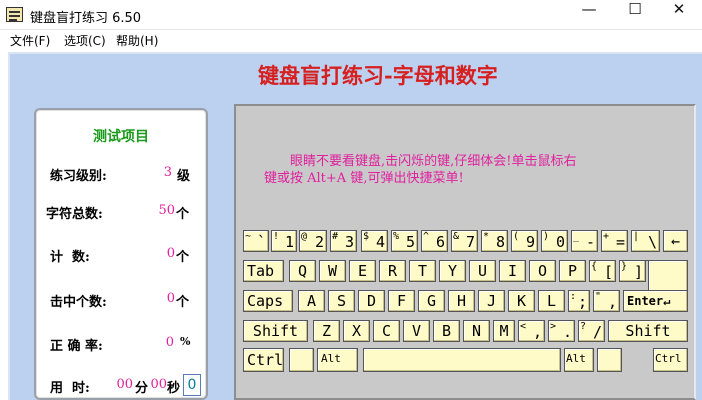 The height and width of the screenshot is (400, 702). Describe the element at coordinates (591, 331) in the screenshot. I see `key-slash: ? /` at that location.